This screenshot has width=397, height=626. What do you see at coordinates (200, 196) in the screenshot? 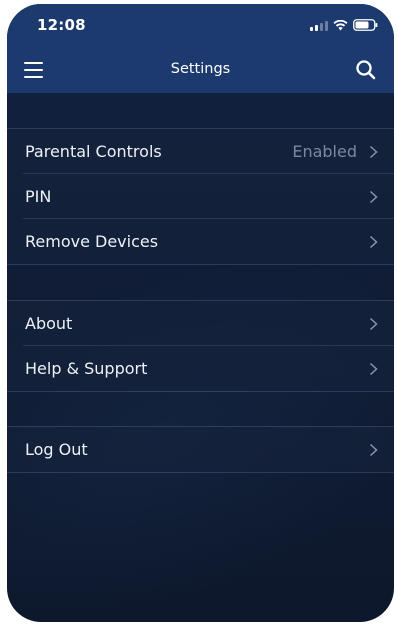
I see `row-pin: PIN` at bounding box center [200, 196].